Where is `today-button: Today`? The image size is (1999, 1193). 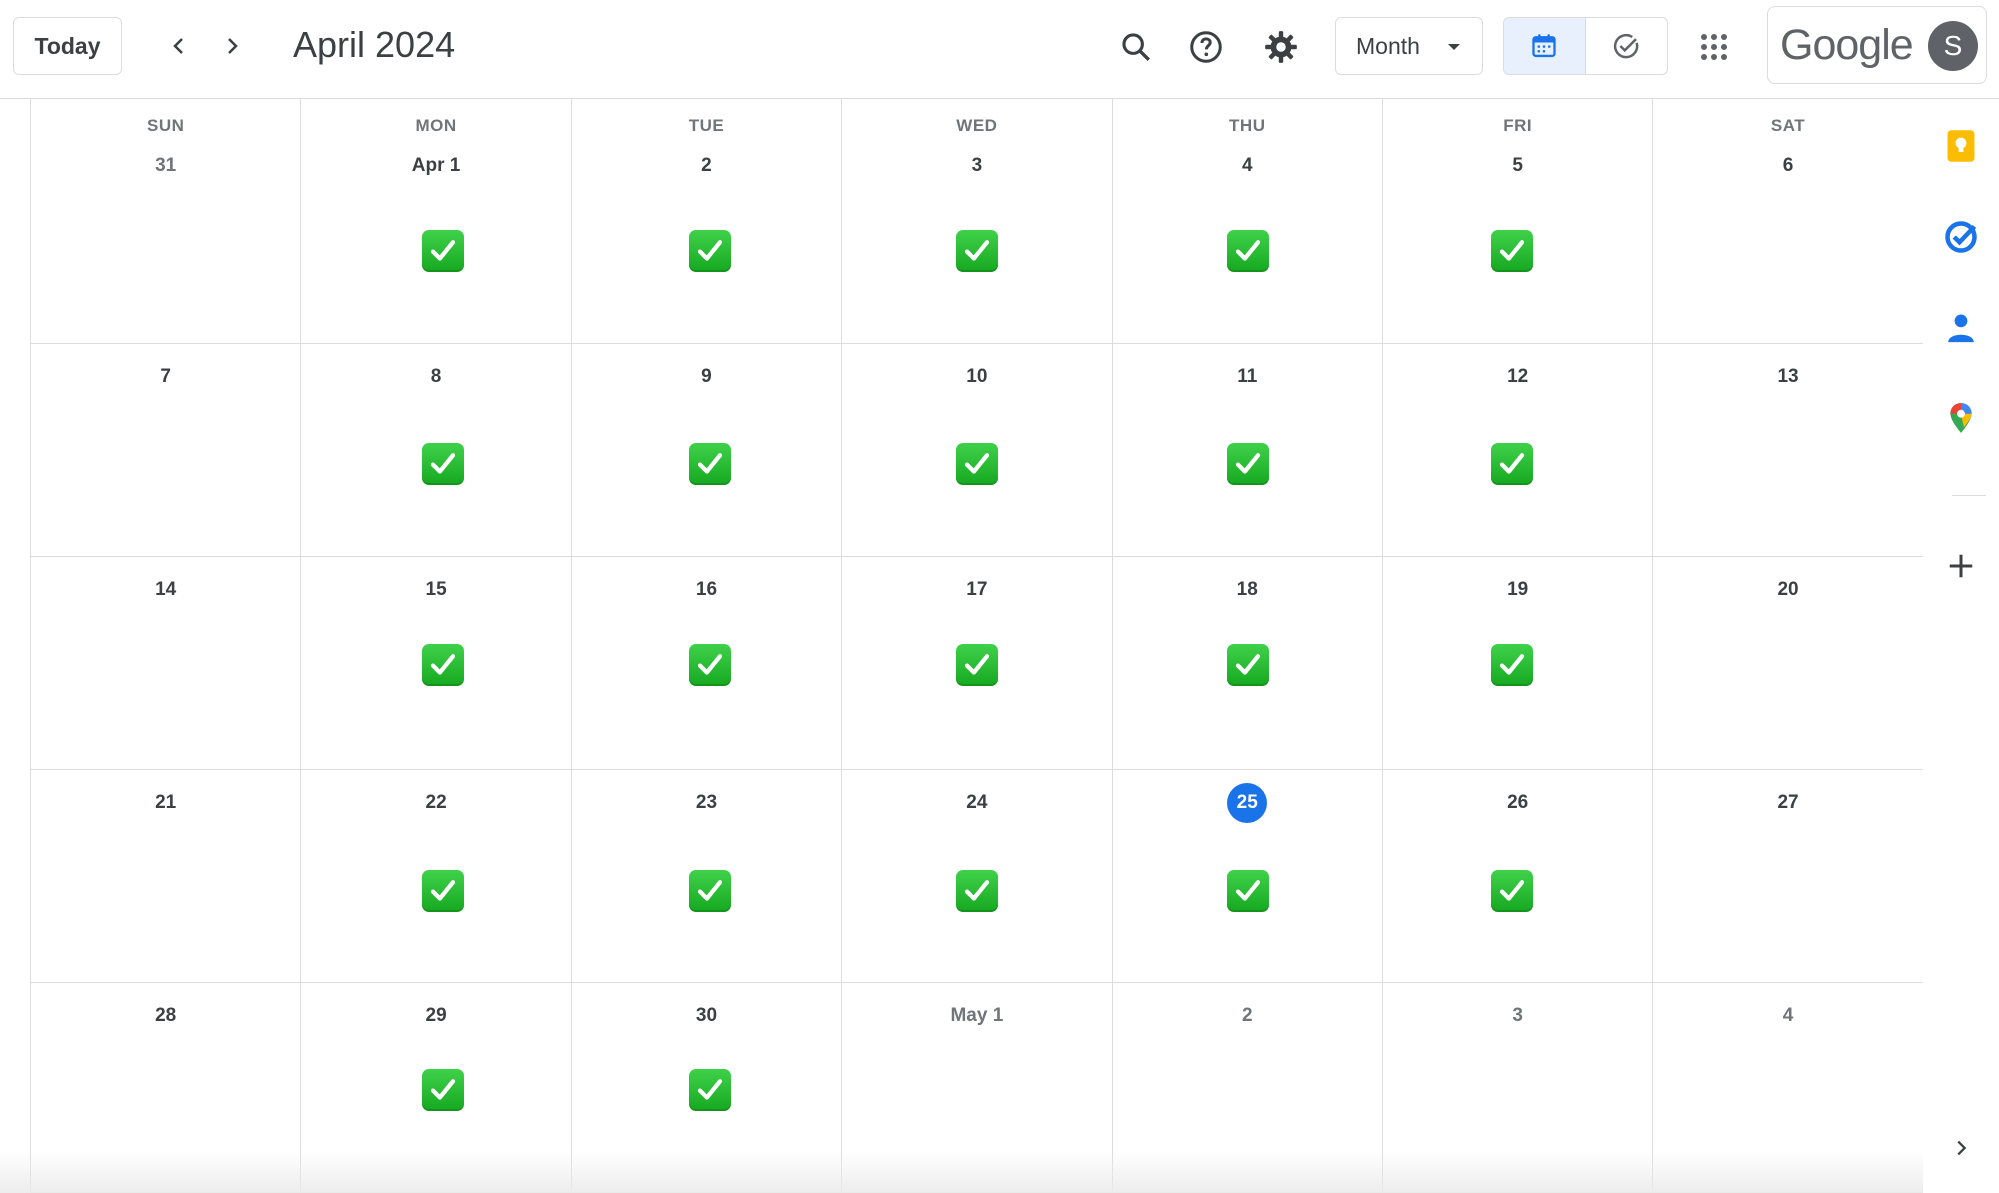
today-button: Today is located at coordinates (67, 46).